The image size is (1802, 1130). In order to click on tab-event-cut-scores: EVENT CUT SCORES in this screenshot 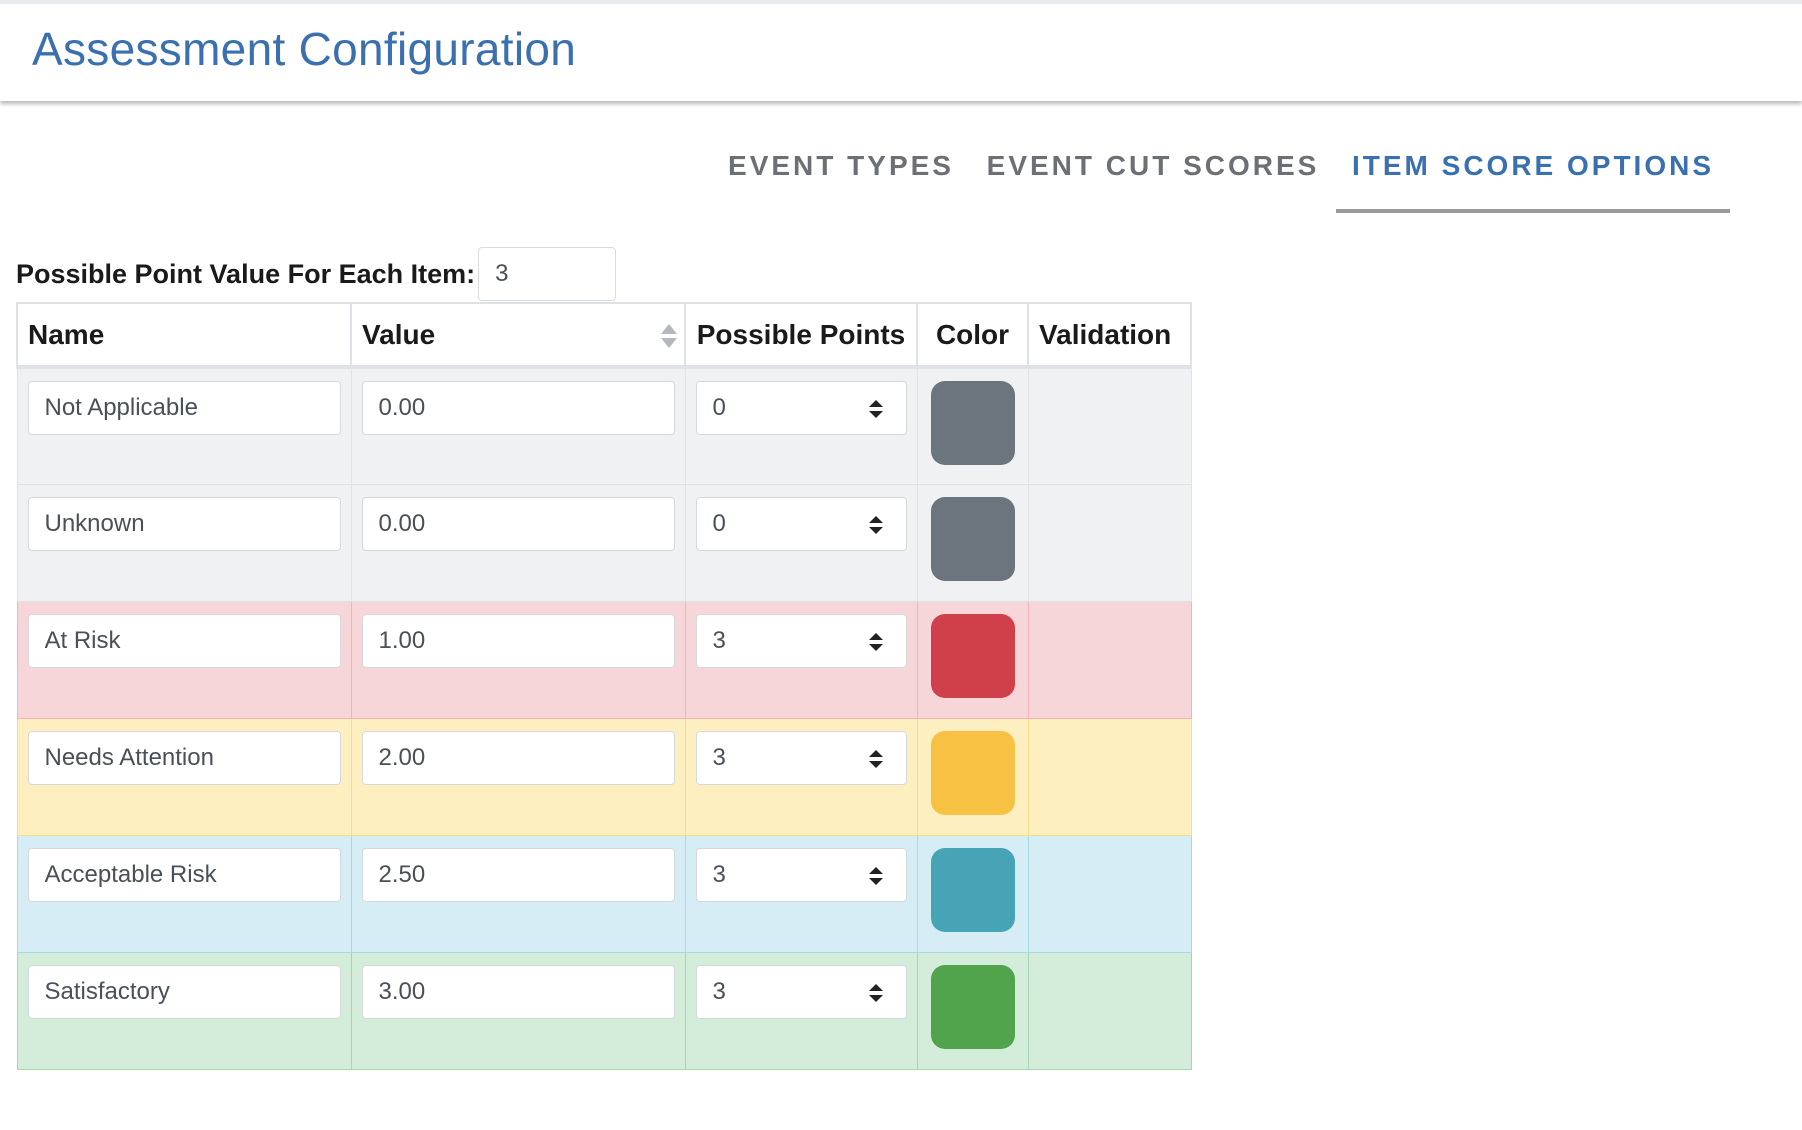, I will do `click(1153, 168)`.